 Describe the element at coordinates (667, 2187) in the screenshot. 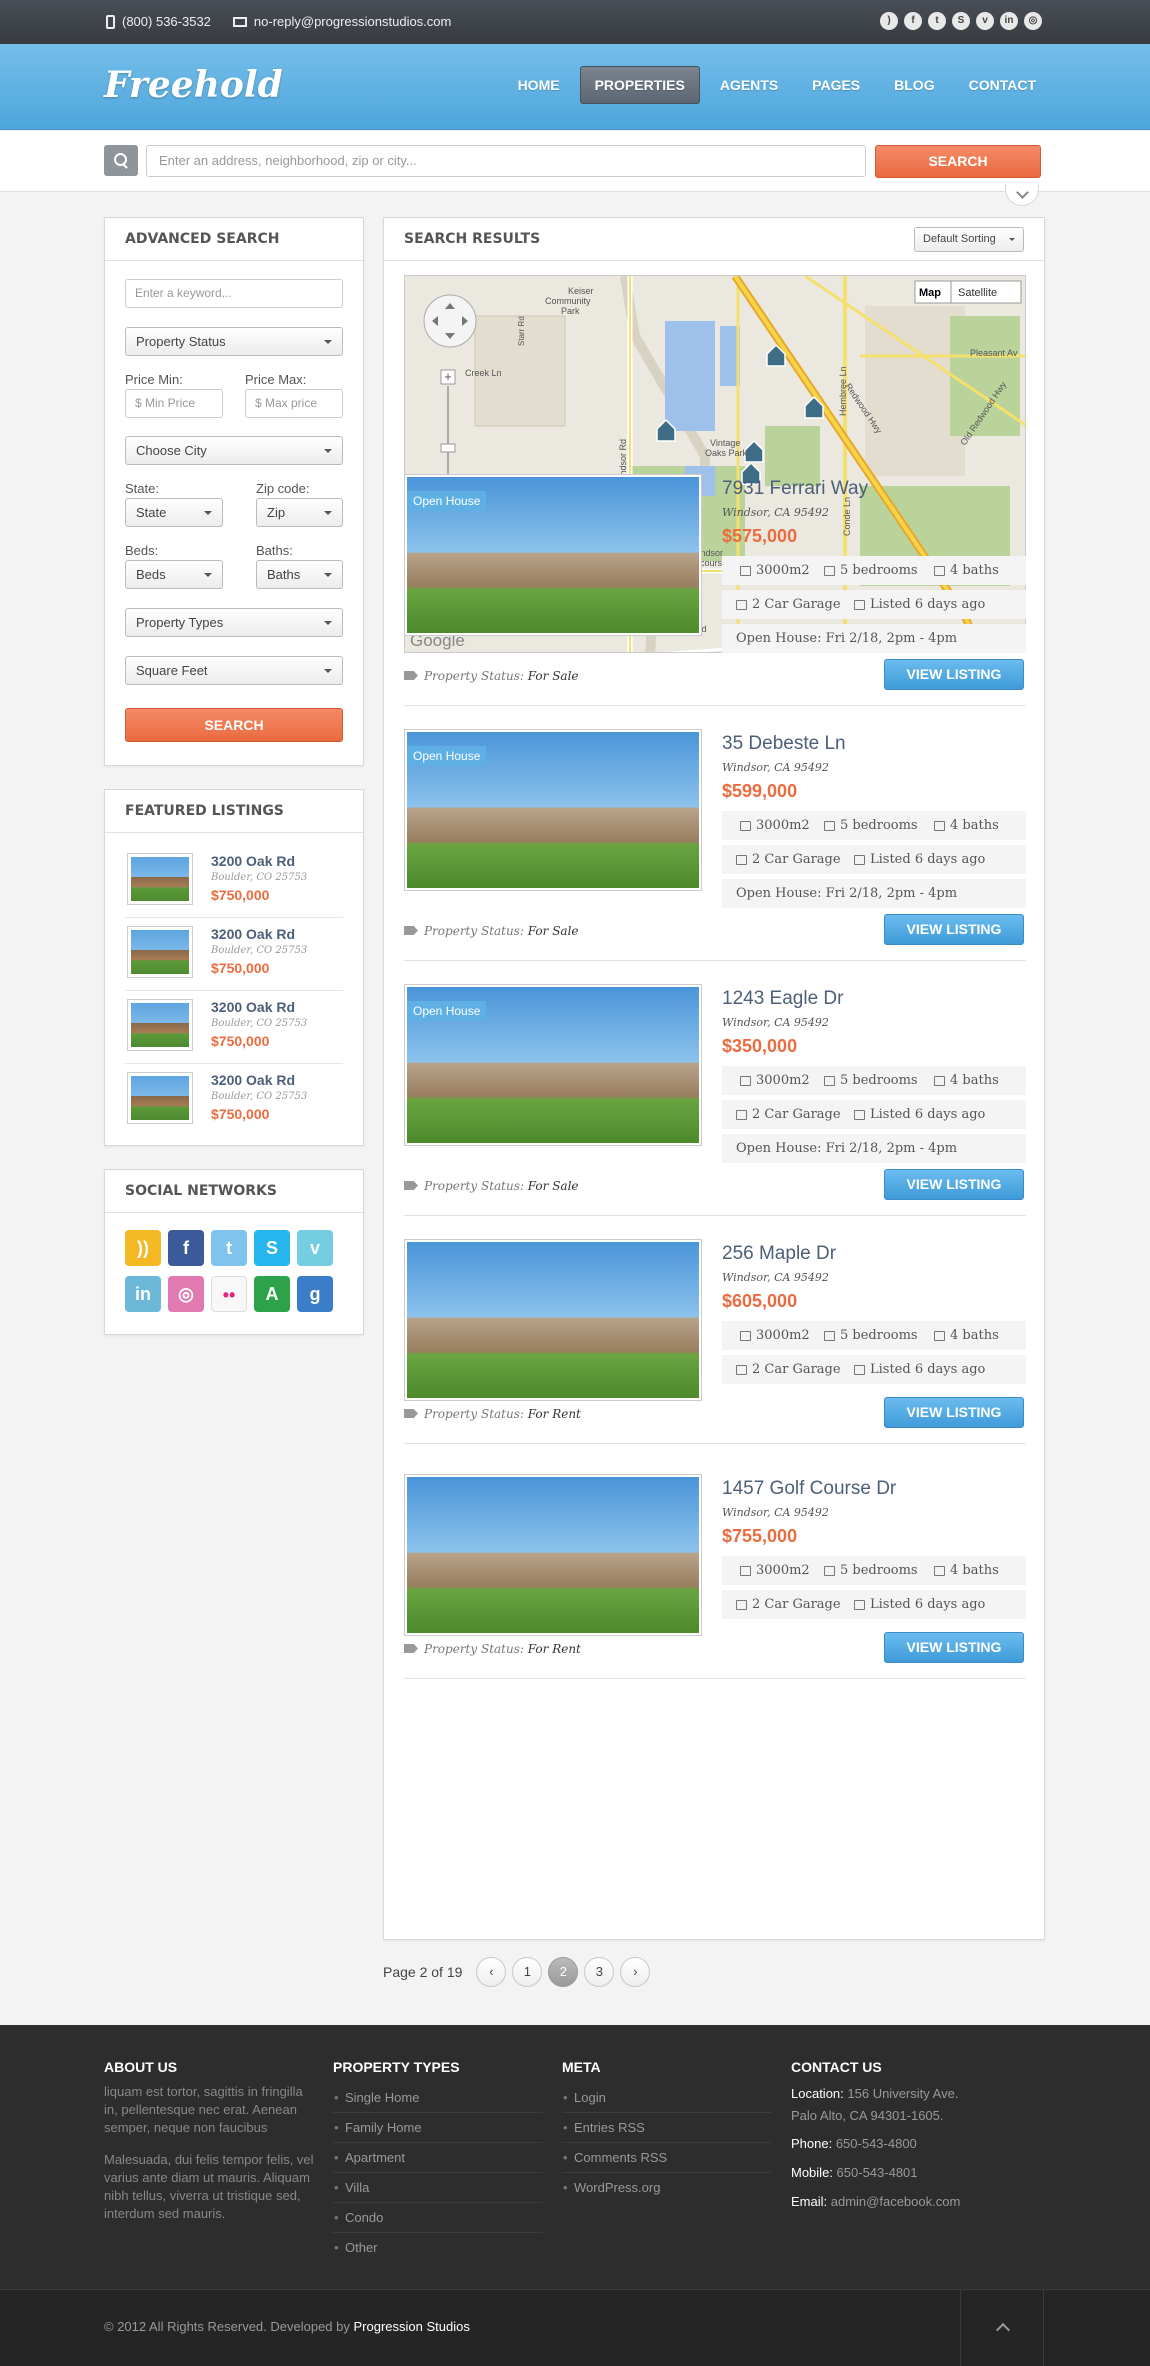

I see `footer-link: WordPress.org` at that location.